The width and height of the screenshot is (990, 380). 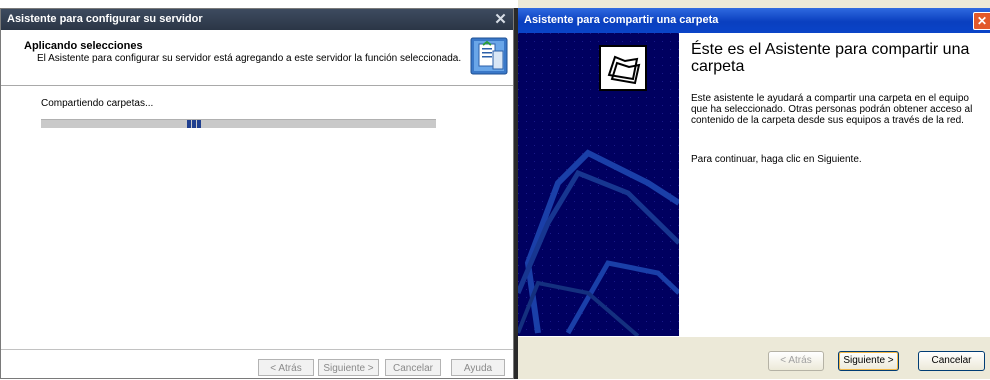 What do you see at coordinates (623, 68) in the screenshot?
I see `folder-icon` at bounding box center [623, 68].